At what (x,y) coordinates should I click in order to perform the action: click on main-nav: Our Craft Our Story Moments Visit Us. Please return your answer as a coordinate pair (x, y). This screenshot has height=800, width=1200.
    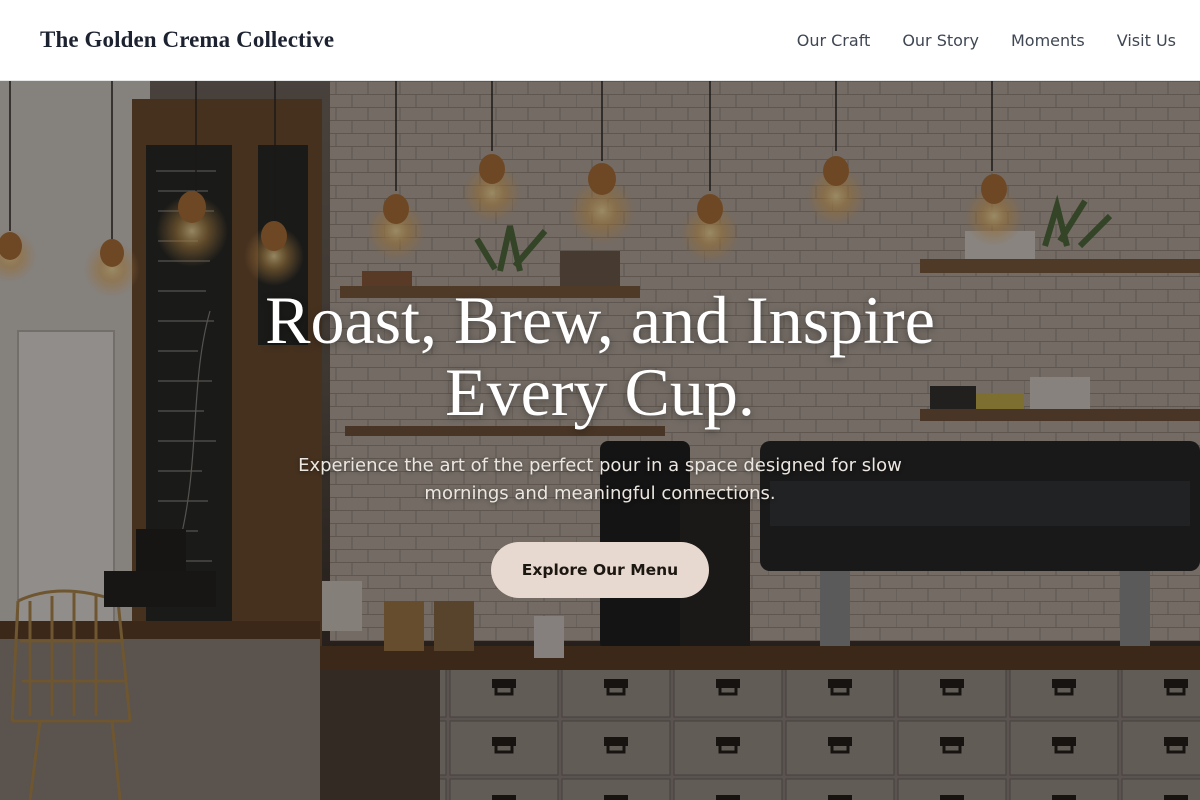
    Looking at the image, I should click on (986, 40).